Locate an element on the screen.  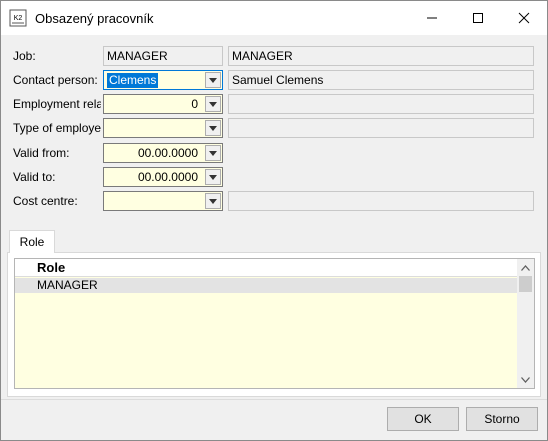
contact-person-label: Contact person: is located at coordinates (55, 80).